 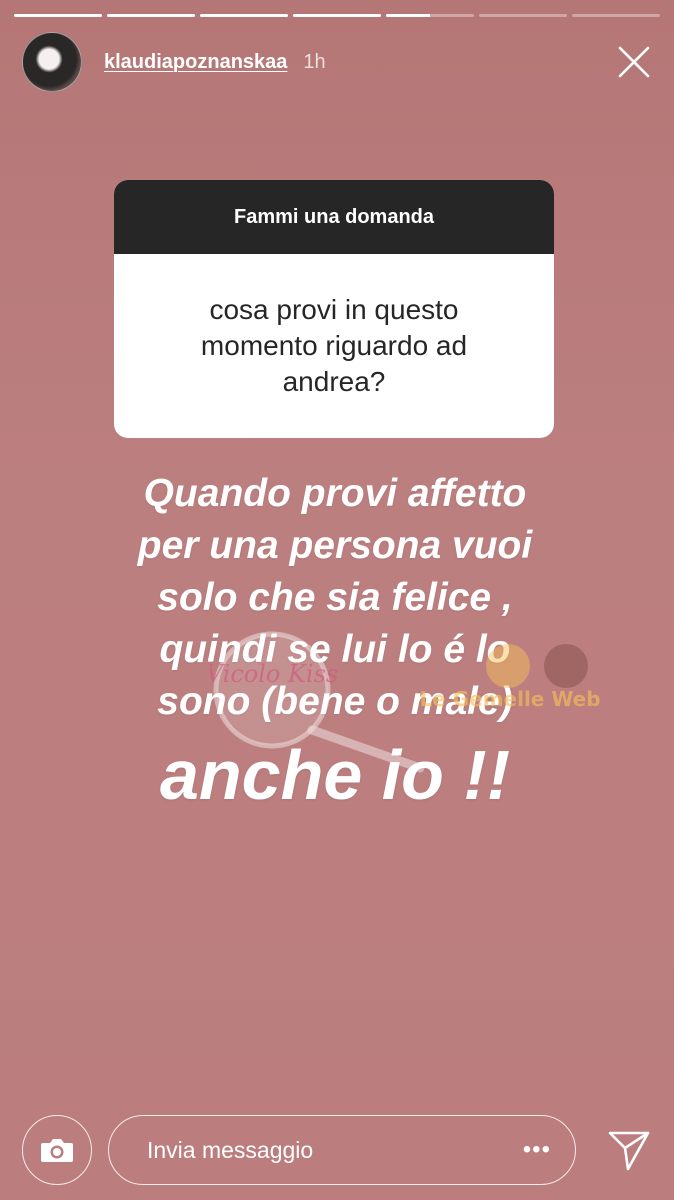 What do you see at coordinates (335, 649) in the screenshot?
I see `answer-line: quindi se lui lo é lo` at bounding box center [335, 649].